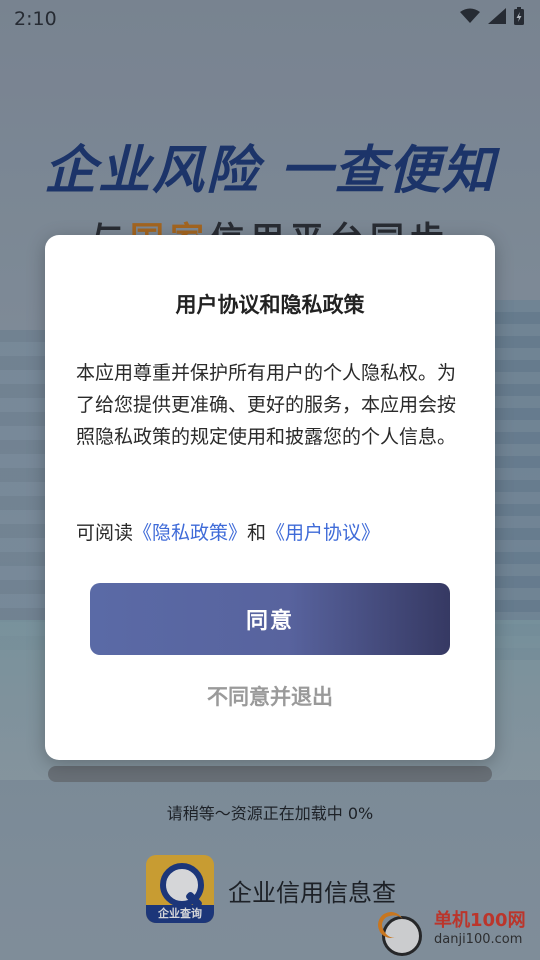  Describe the element at coordinates (105, 533) in the screenshot. I see `links-prefix: 可阅读` at that location.